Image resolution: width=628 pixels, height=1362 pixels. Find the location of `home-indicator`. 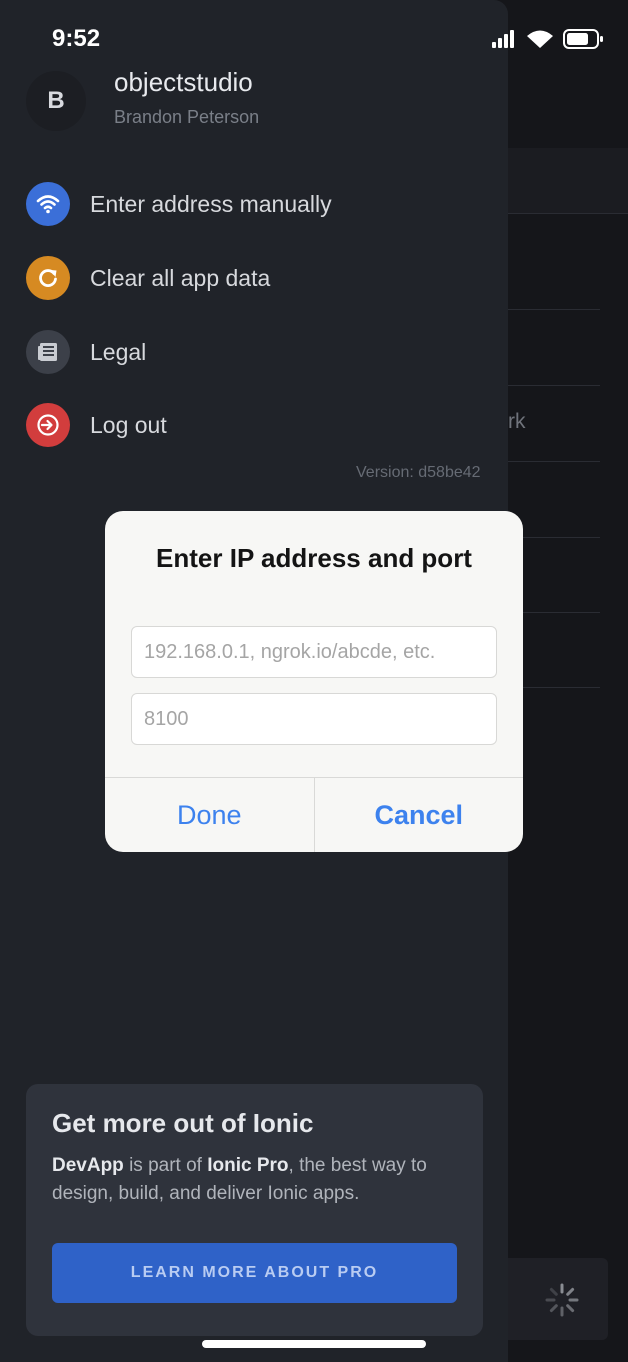

home-indicator is located at coordinates (314, 1344).